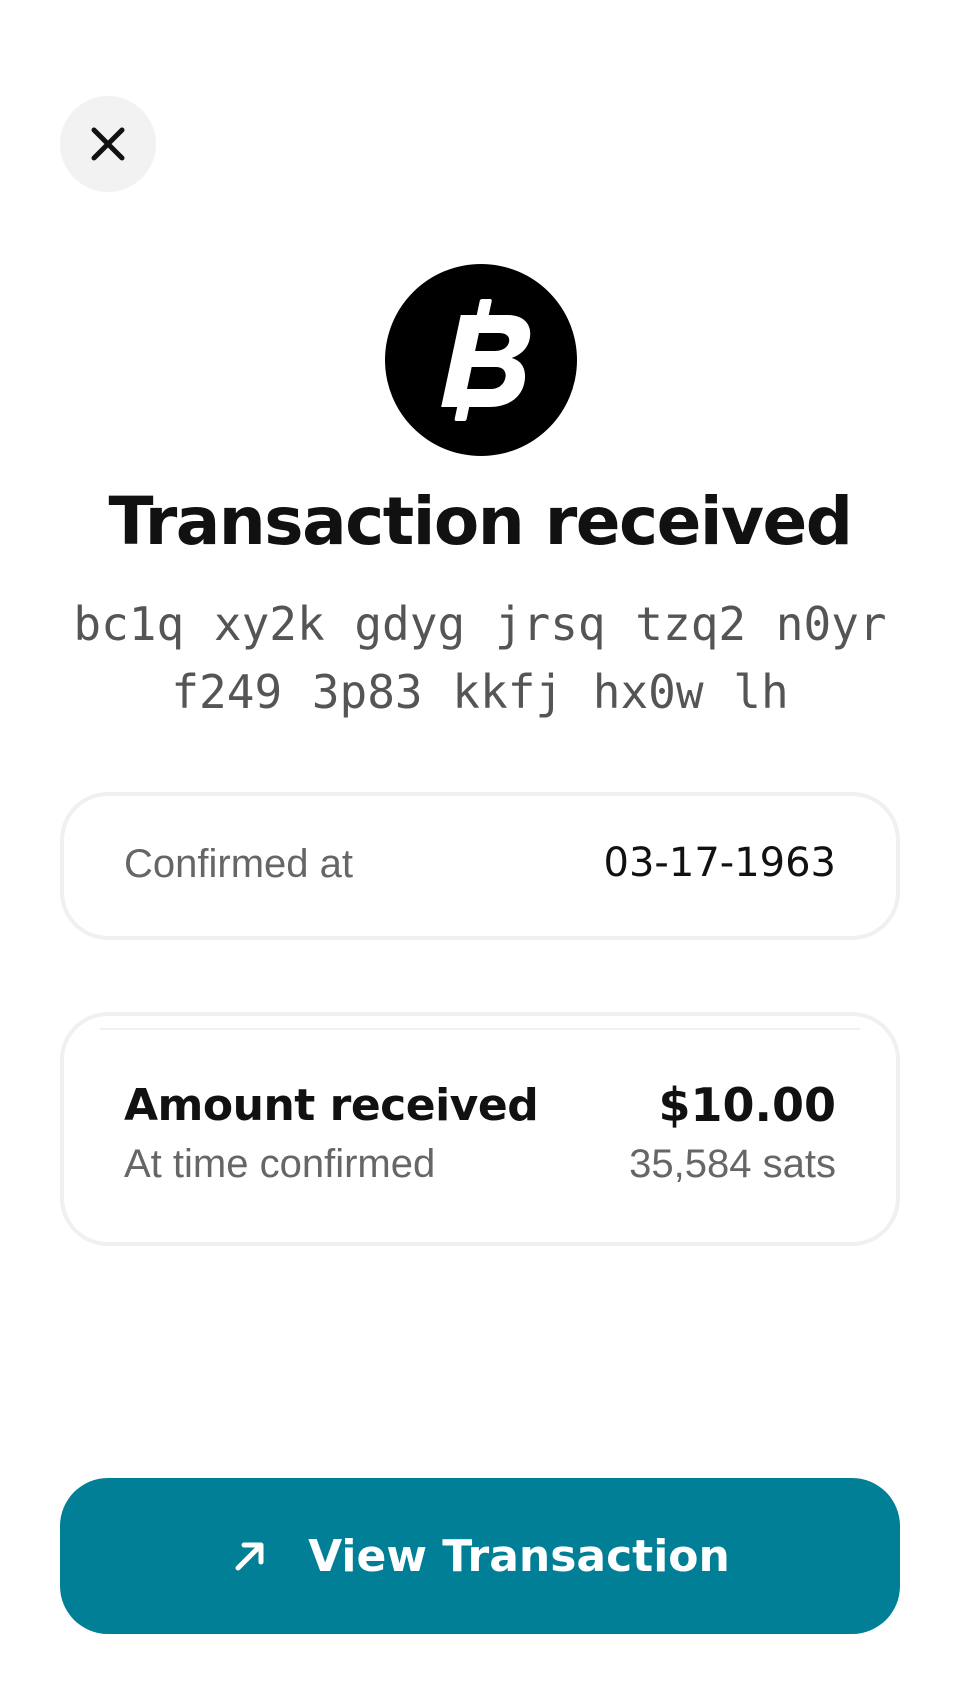 The width and height of the screenshot is (960, 1704). I want to click on confirmed-label: Confirmed at, so click(238, 864).